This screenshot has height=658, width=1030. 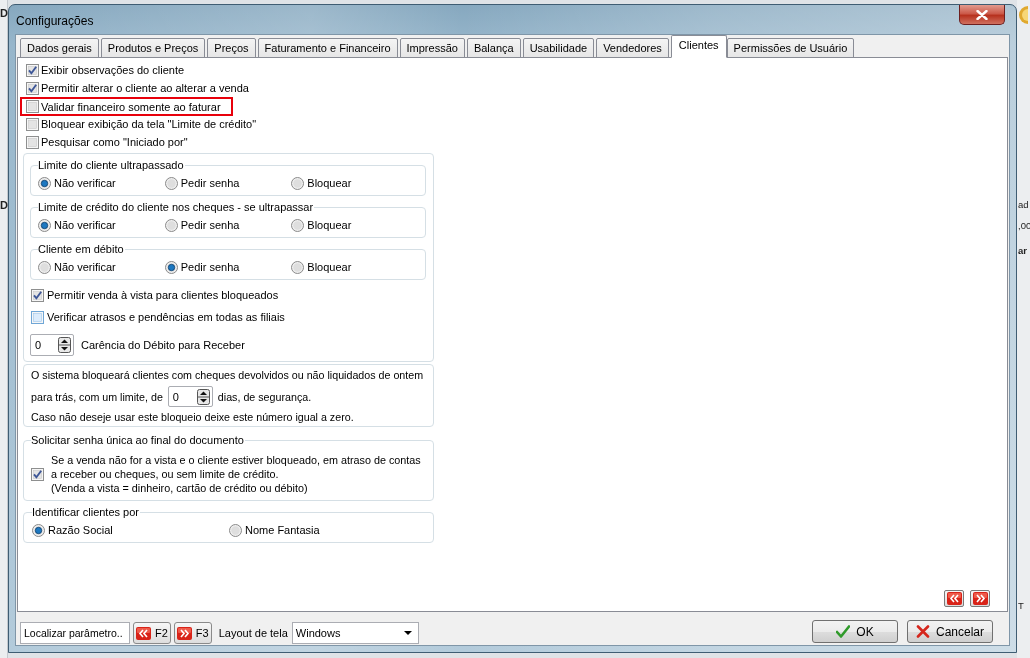 I want to click on checkbox-label: Validar financeiro somente ao faturar, so click(x=131, y=106).